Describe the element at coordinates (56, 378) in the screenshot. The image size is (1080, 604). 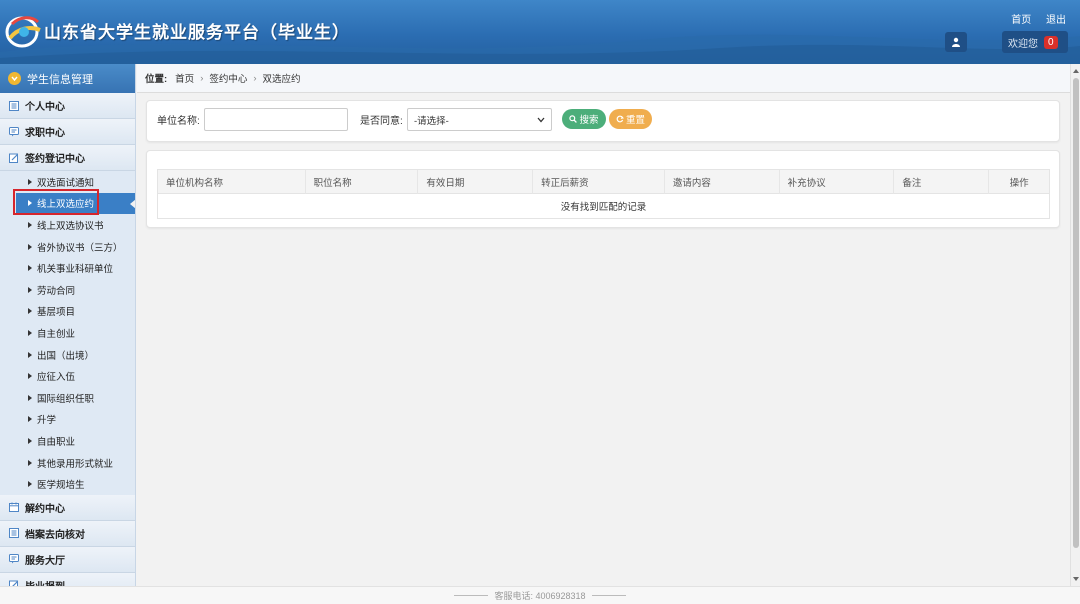
I see `sidebar-subitem-label: 应征入伍` at that location.